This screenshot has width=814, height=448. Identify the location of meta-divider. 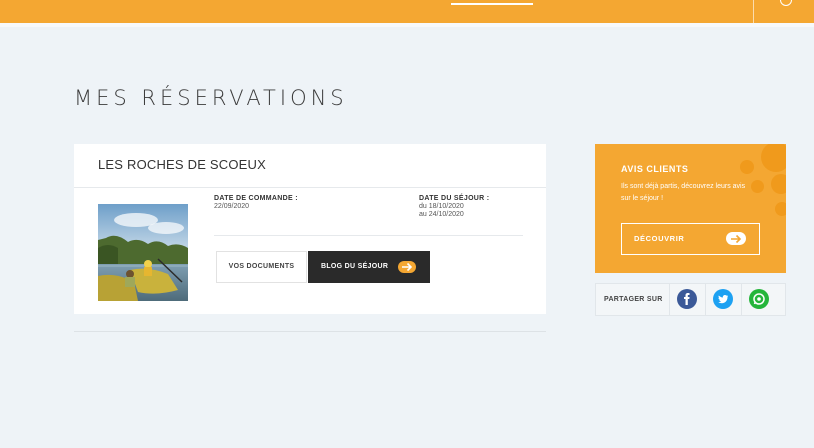
(368, 235).